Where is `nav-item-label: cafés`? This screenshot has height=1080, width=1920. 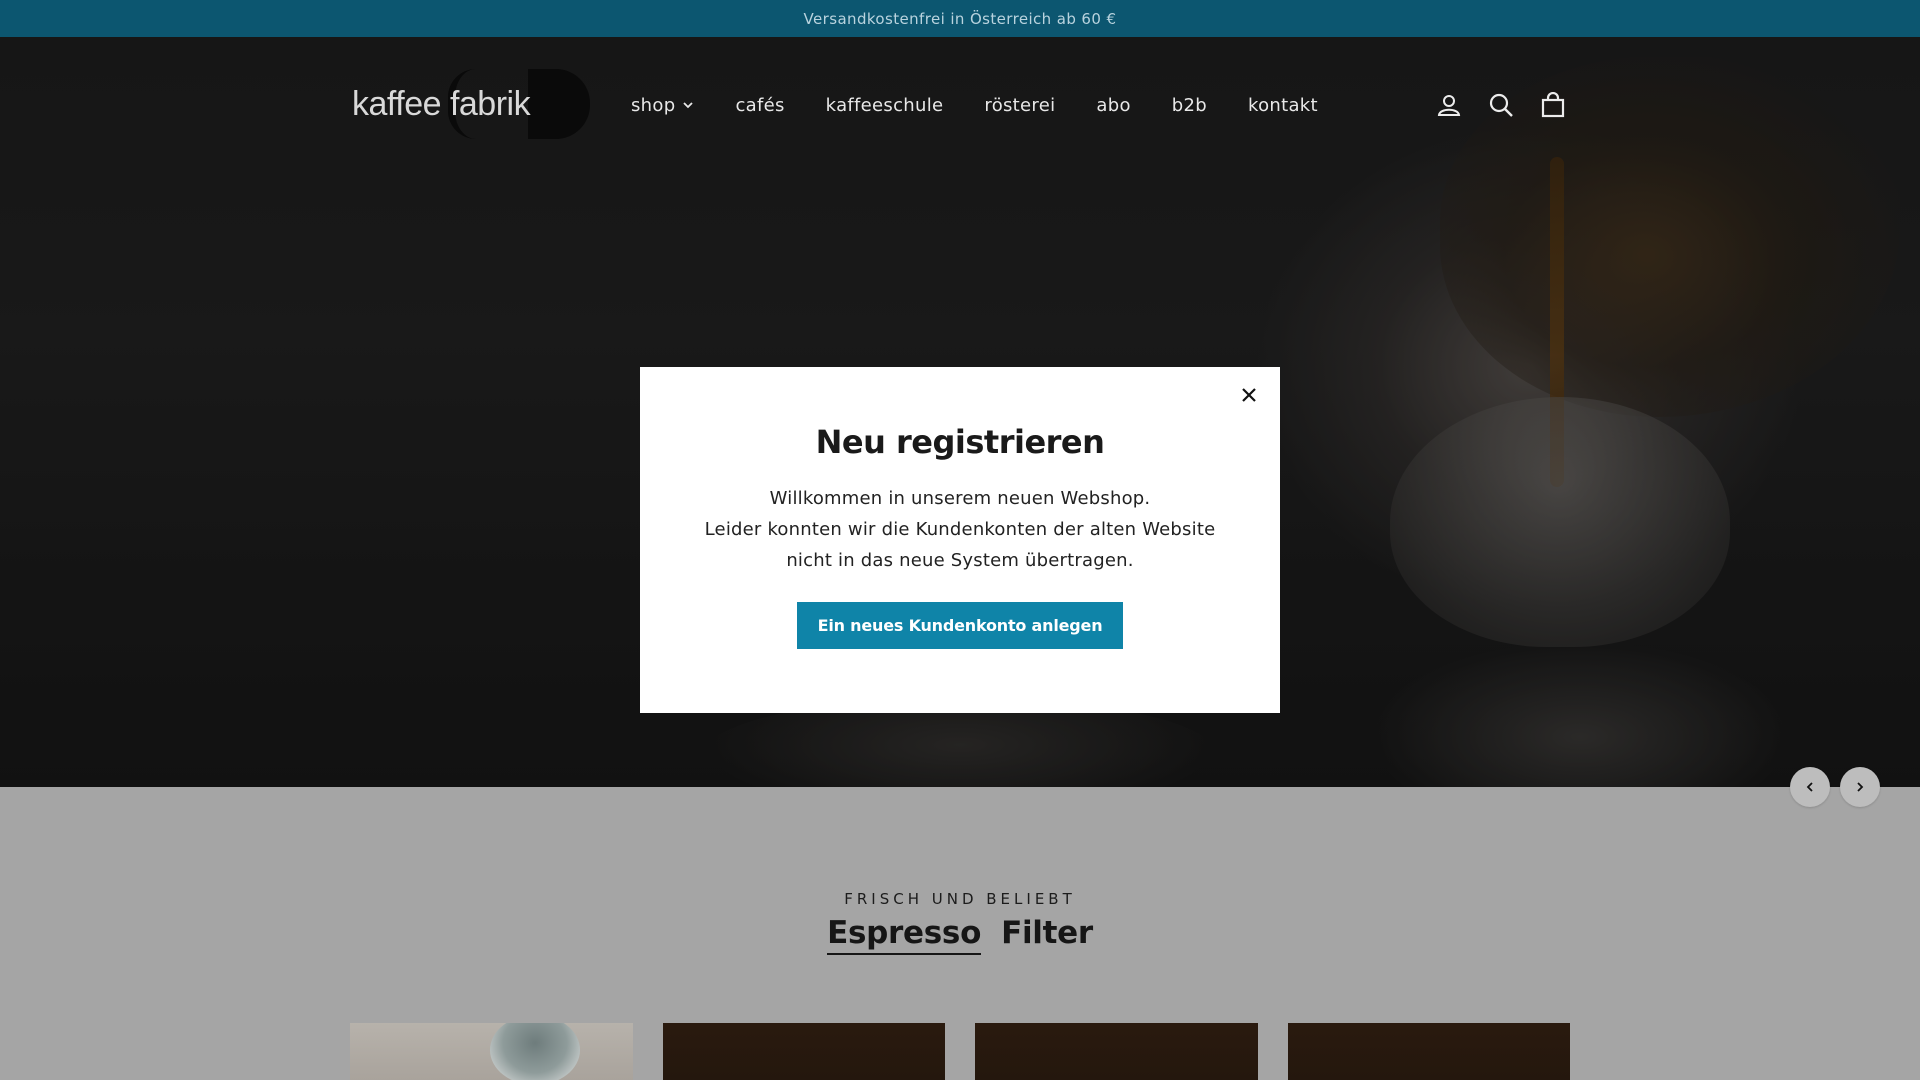 nav-item-label: cafés is located at coordinates (760, 105).